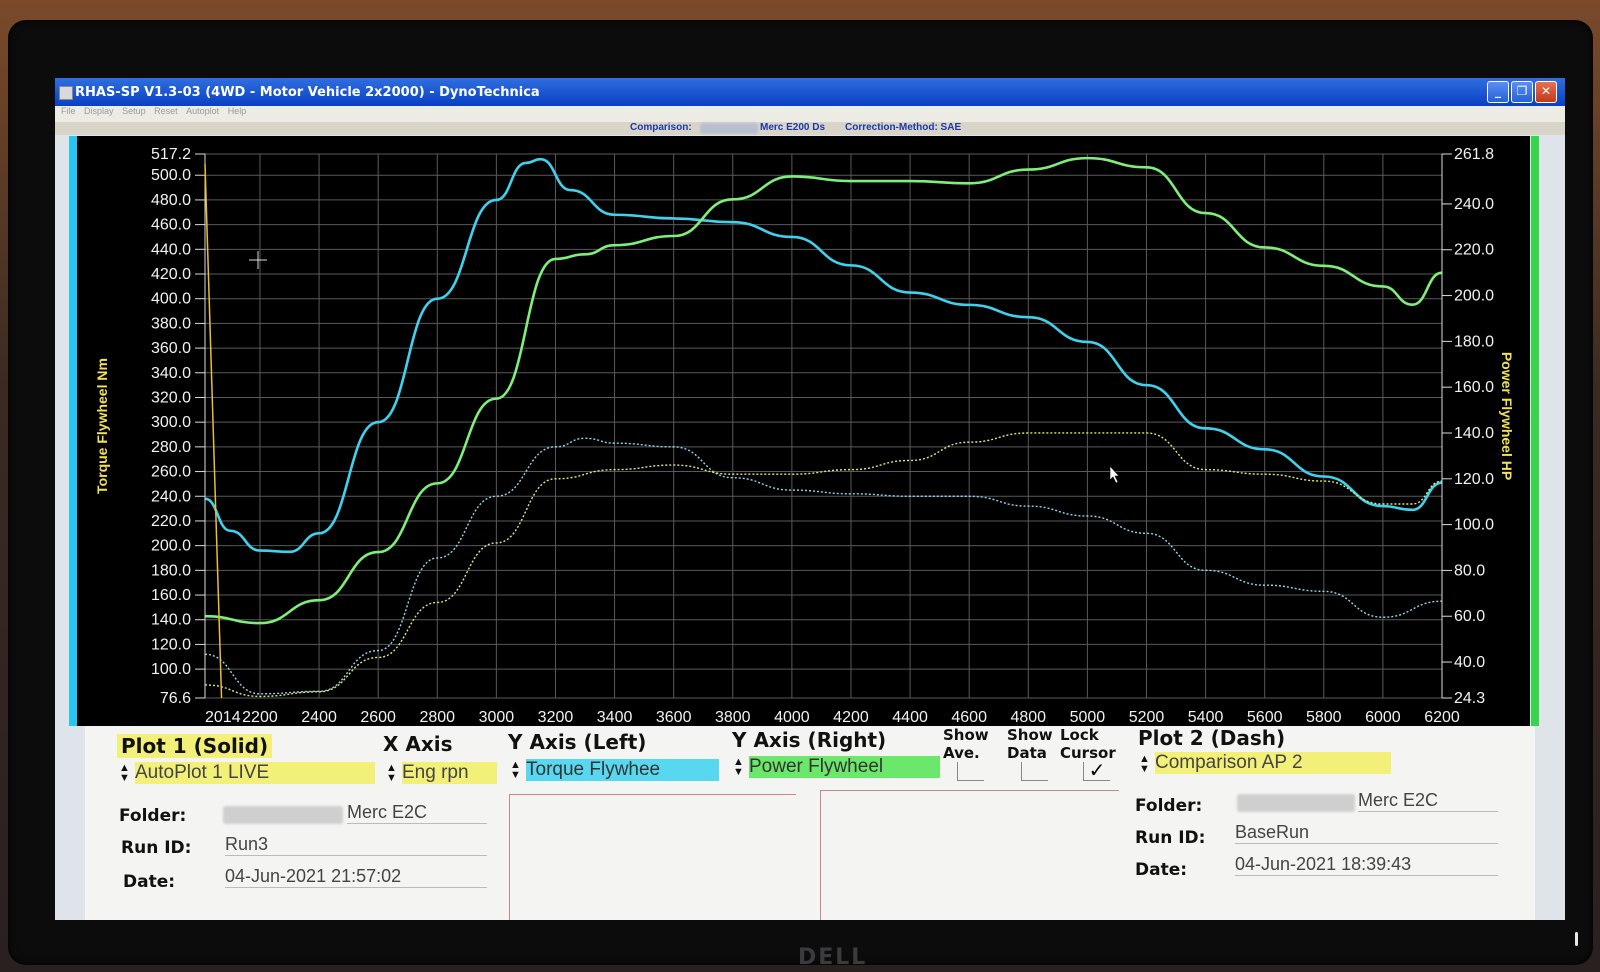 This screenshot has width=1600, height=972. Describe the element at coordinates (515, 770) in the screenshot. I see `yleft-spinner-icon: ▲ ▼` at that location.